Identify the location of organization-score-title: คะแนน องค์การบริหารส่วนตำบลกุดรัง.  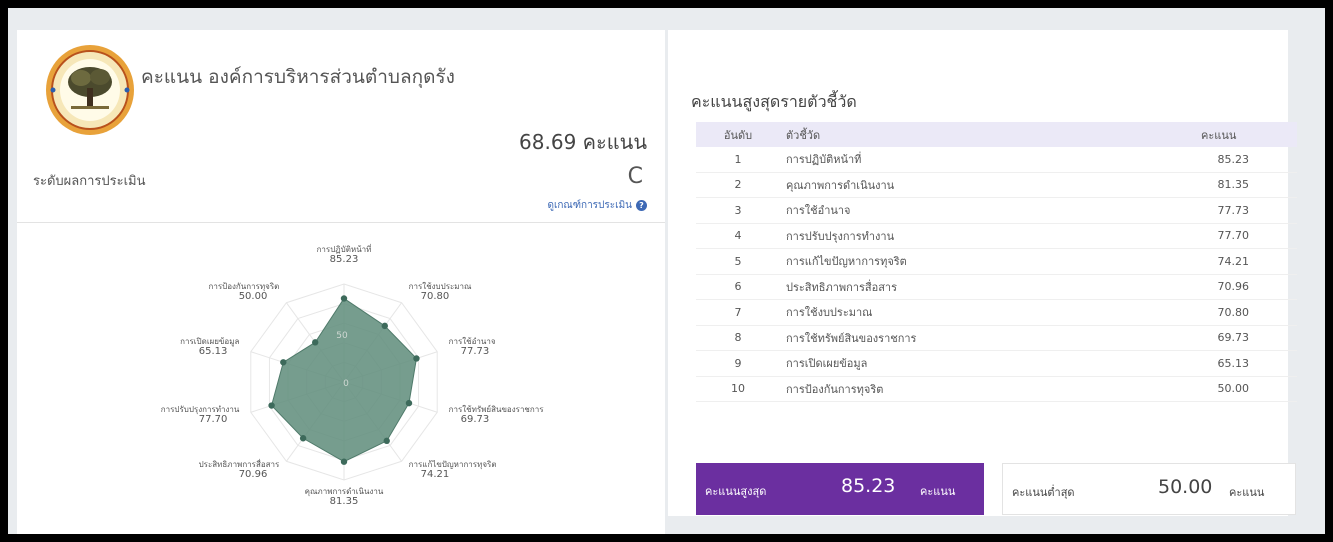
(298, 77).